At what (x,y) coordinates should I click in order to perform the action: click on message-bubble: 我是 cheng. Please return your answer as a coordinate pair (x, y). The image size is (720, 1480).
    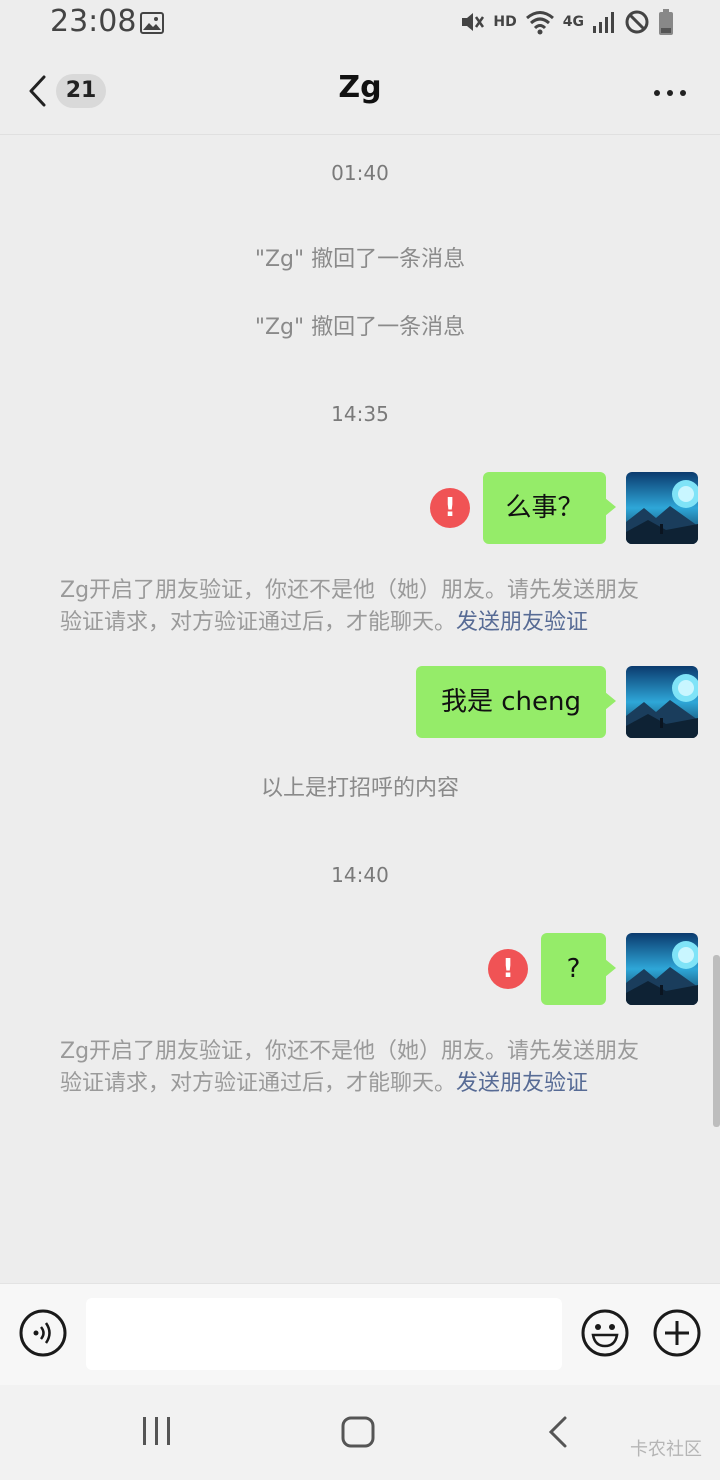
    Looking at the image, I should click on (516, 702).